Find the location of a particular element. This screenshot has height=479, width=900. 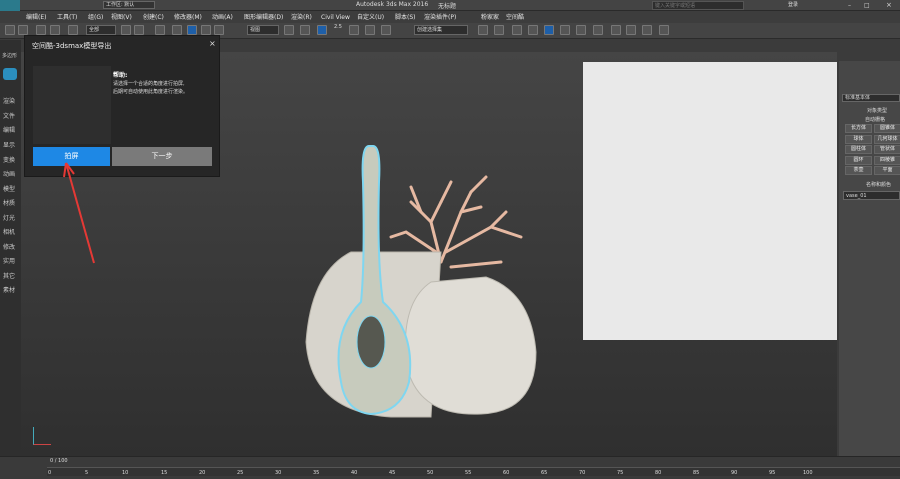

sidebar-item-animation: 动画 is located at coordinates (9, 173).